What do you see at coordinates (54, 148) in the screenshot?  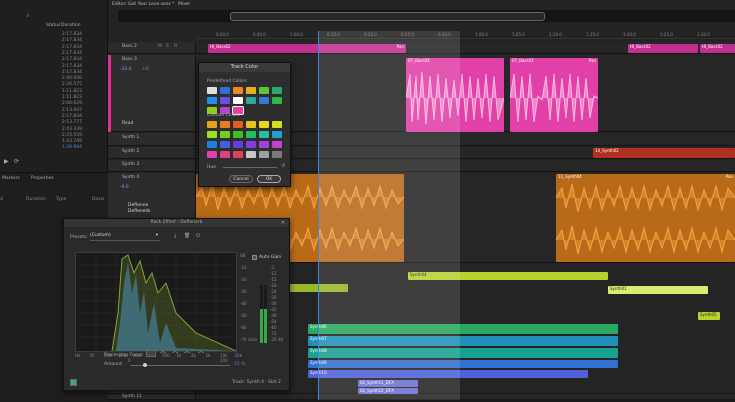 I see `file-row: 1:39.994` at bounding box center [54, 148].